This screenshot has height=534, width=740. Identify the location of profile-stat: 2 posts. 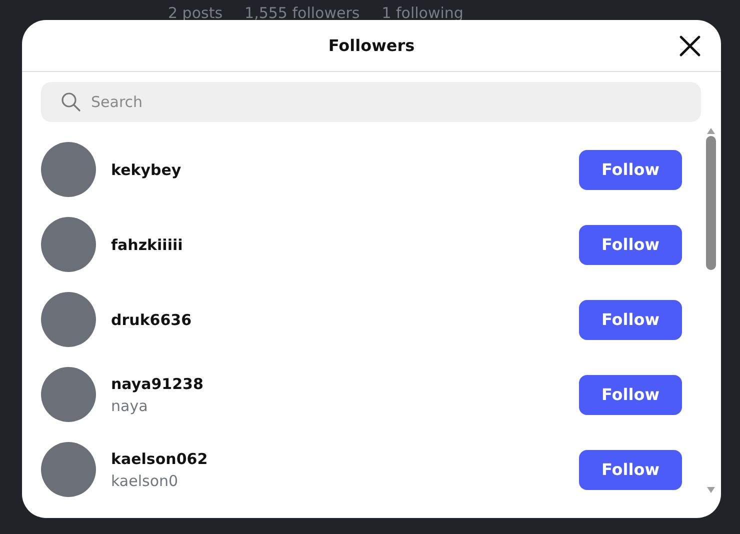
(195, 13).